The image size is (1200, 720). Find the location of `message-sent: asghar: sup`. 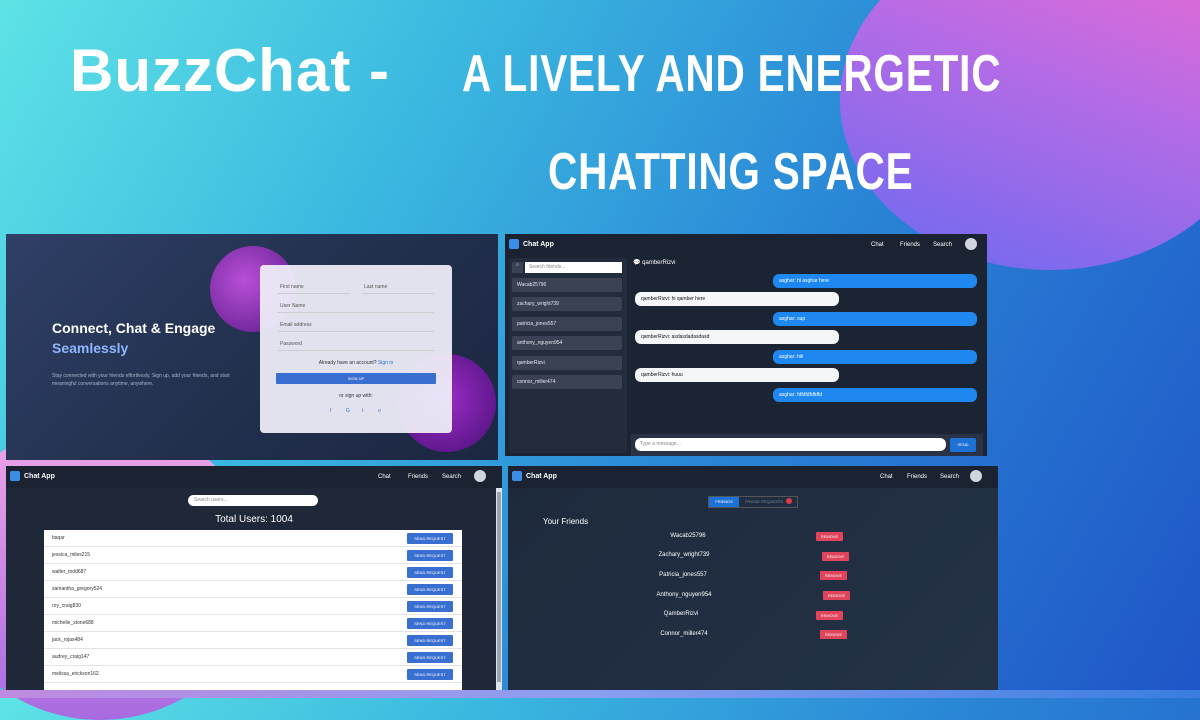

message-sent: asghar: sup is located at coordinates (875, 319).